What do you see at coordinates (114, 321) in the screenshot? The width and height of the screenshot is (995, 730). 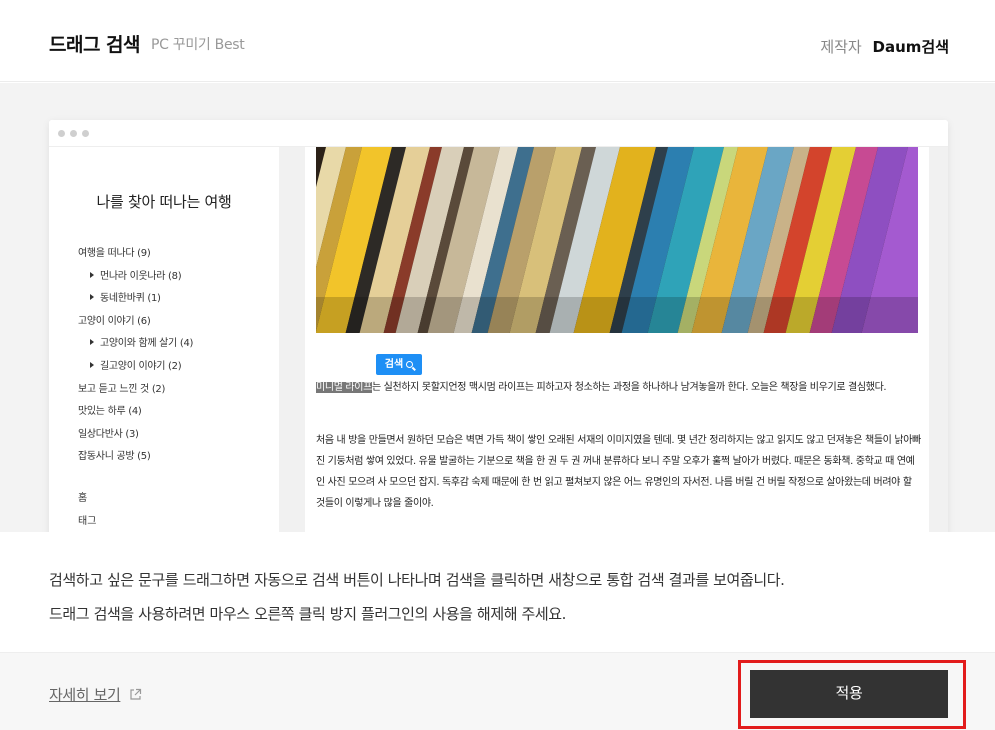 I see `category-item: 고양이 이야기 (6)` at bounding box center [114, 321].